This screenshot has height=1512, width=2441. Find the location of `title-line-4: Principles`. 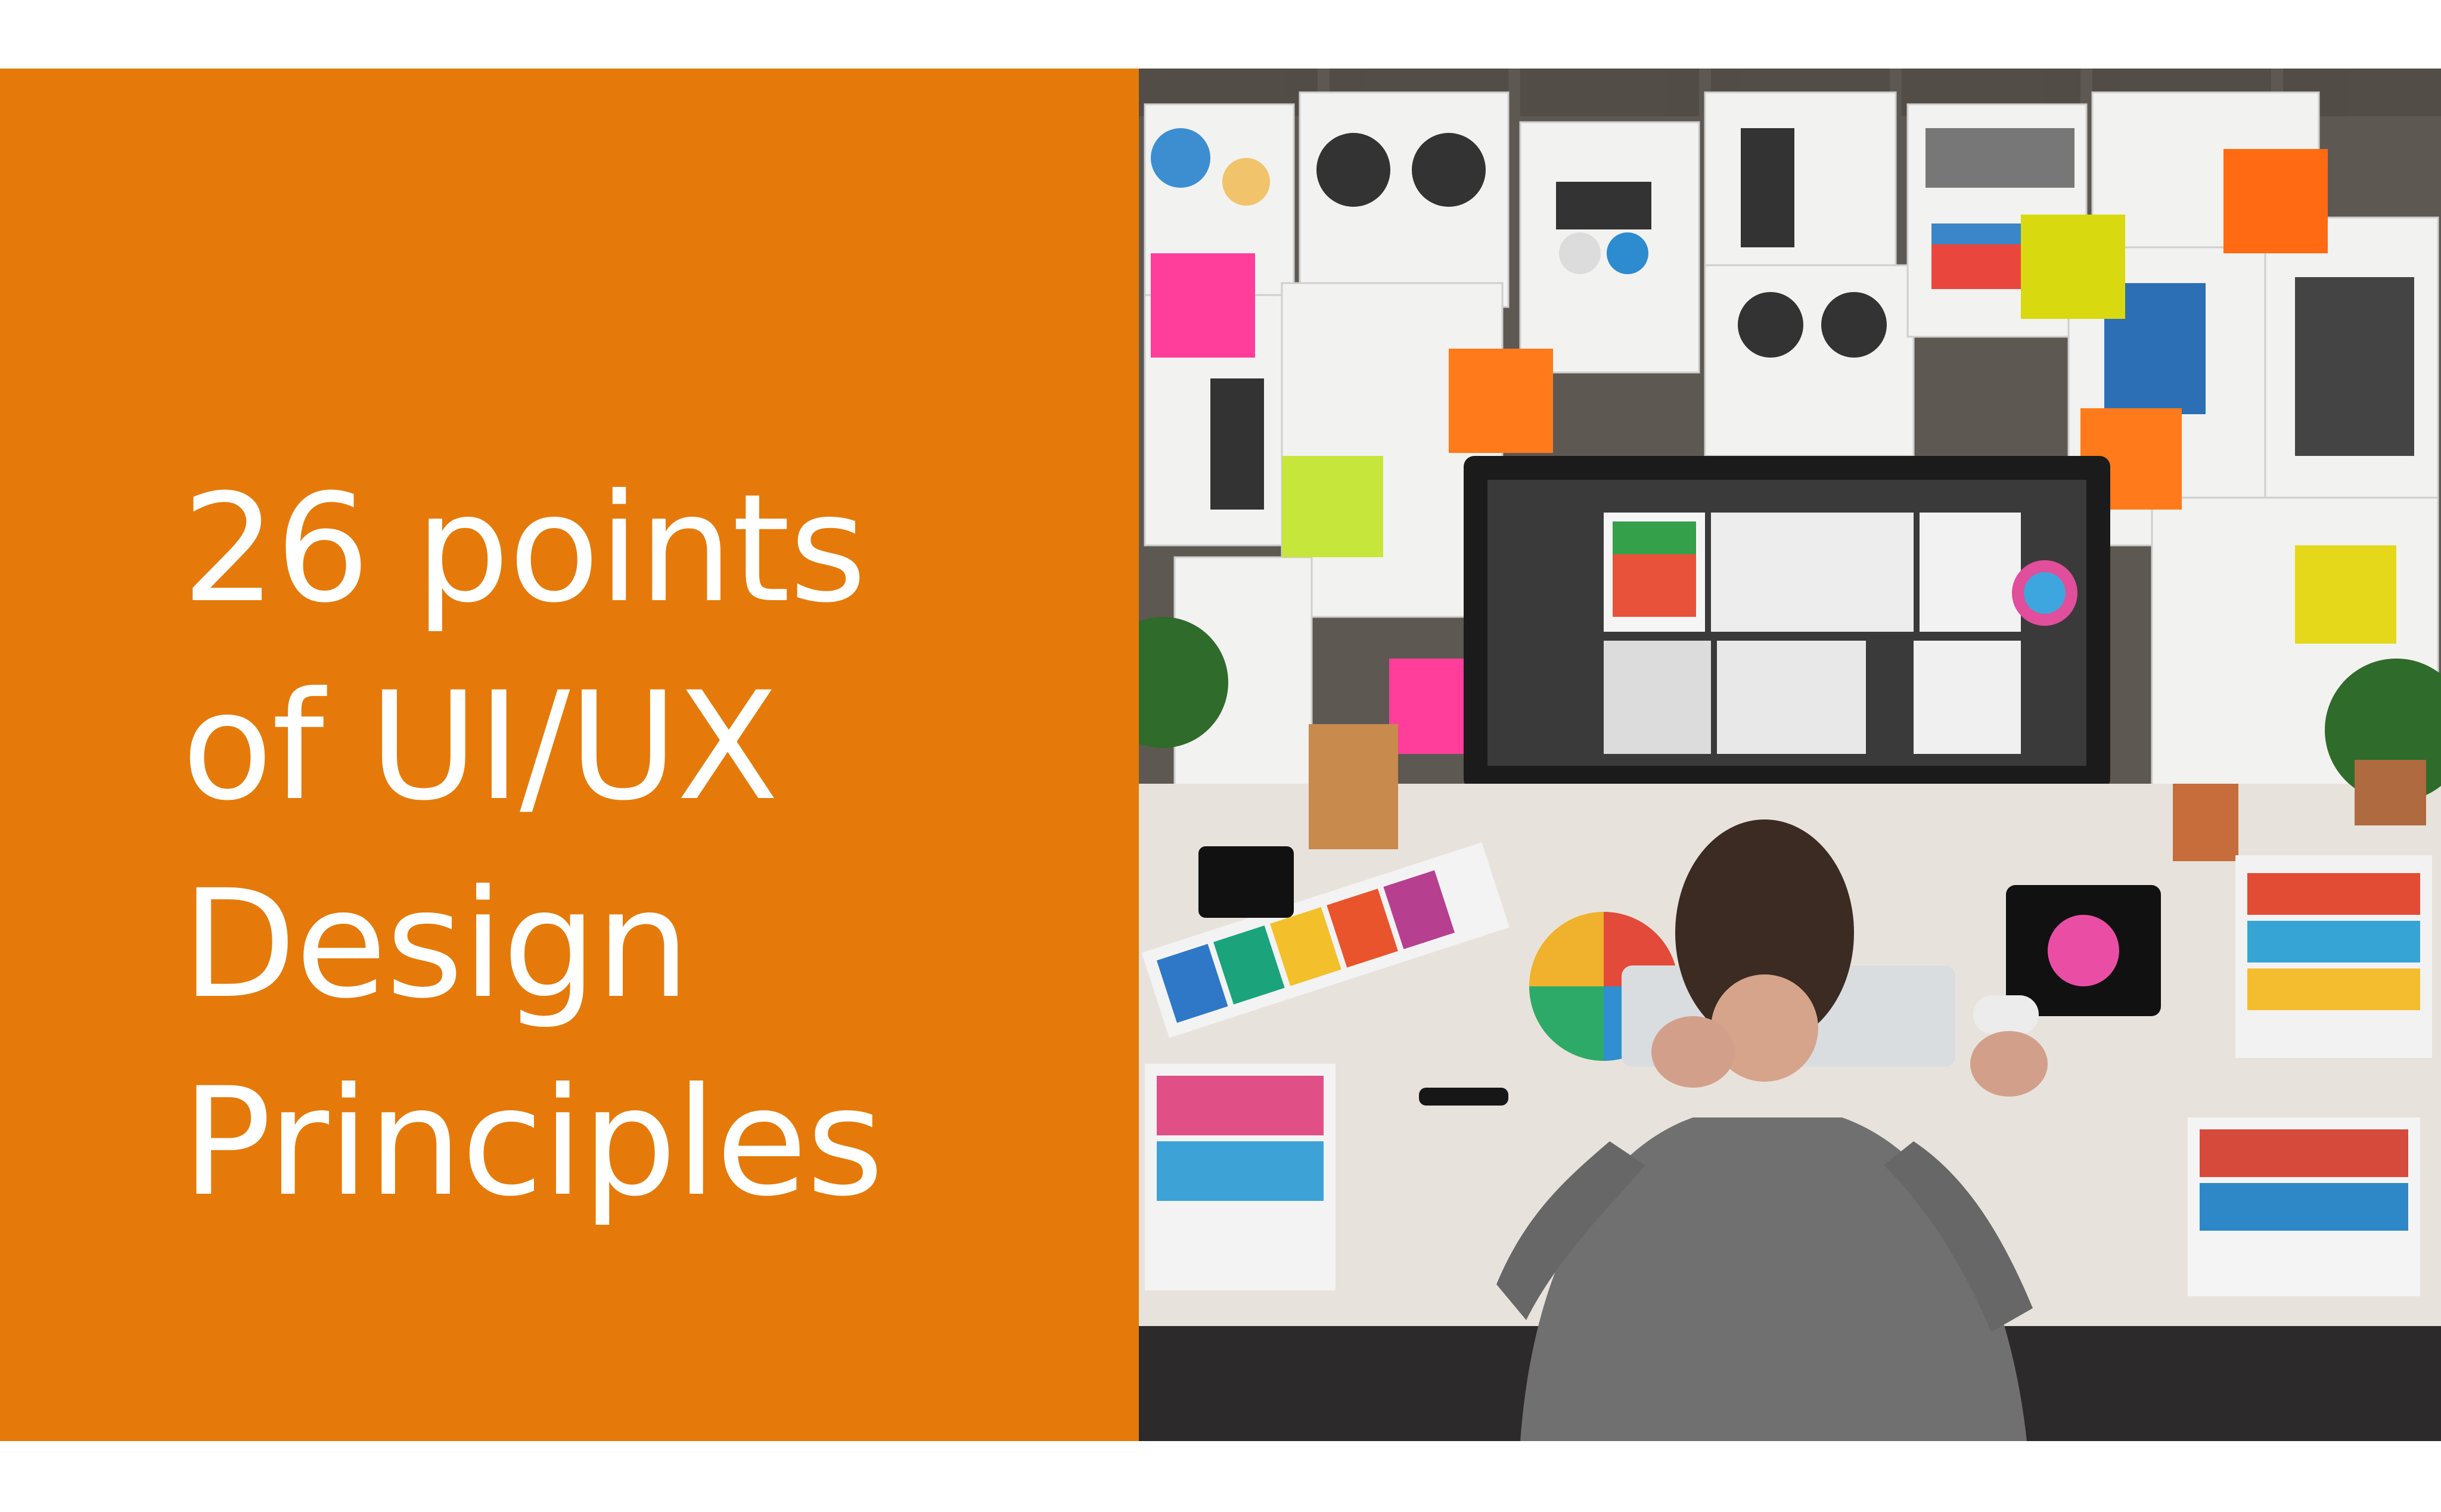

title-line-4: Principles is located at coordinates (533, 1142).